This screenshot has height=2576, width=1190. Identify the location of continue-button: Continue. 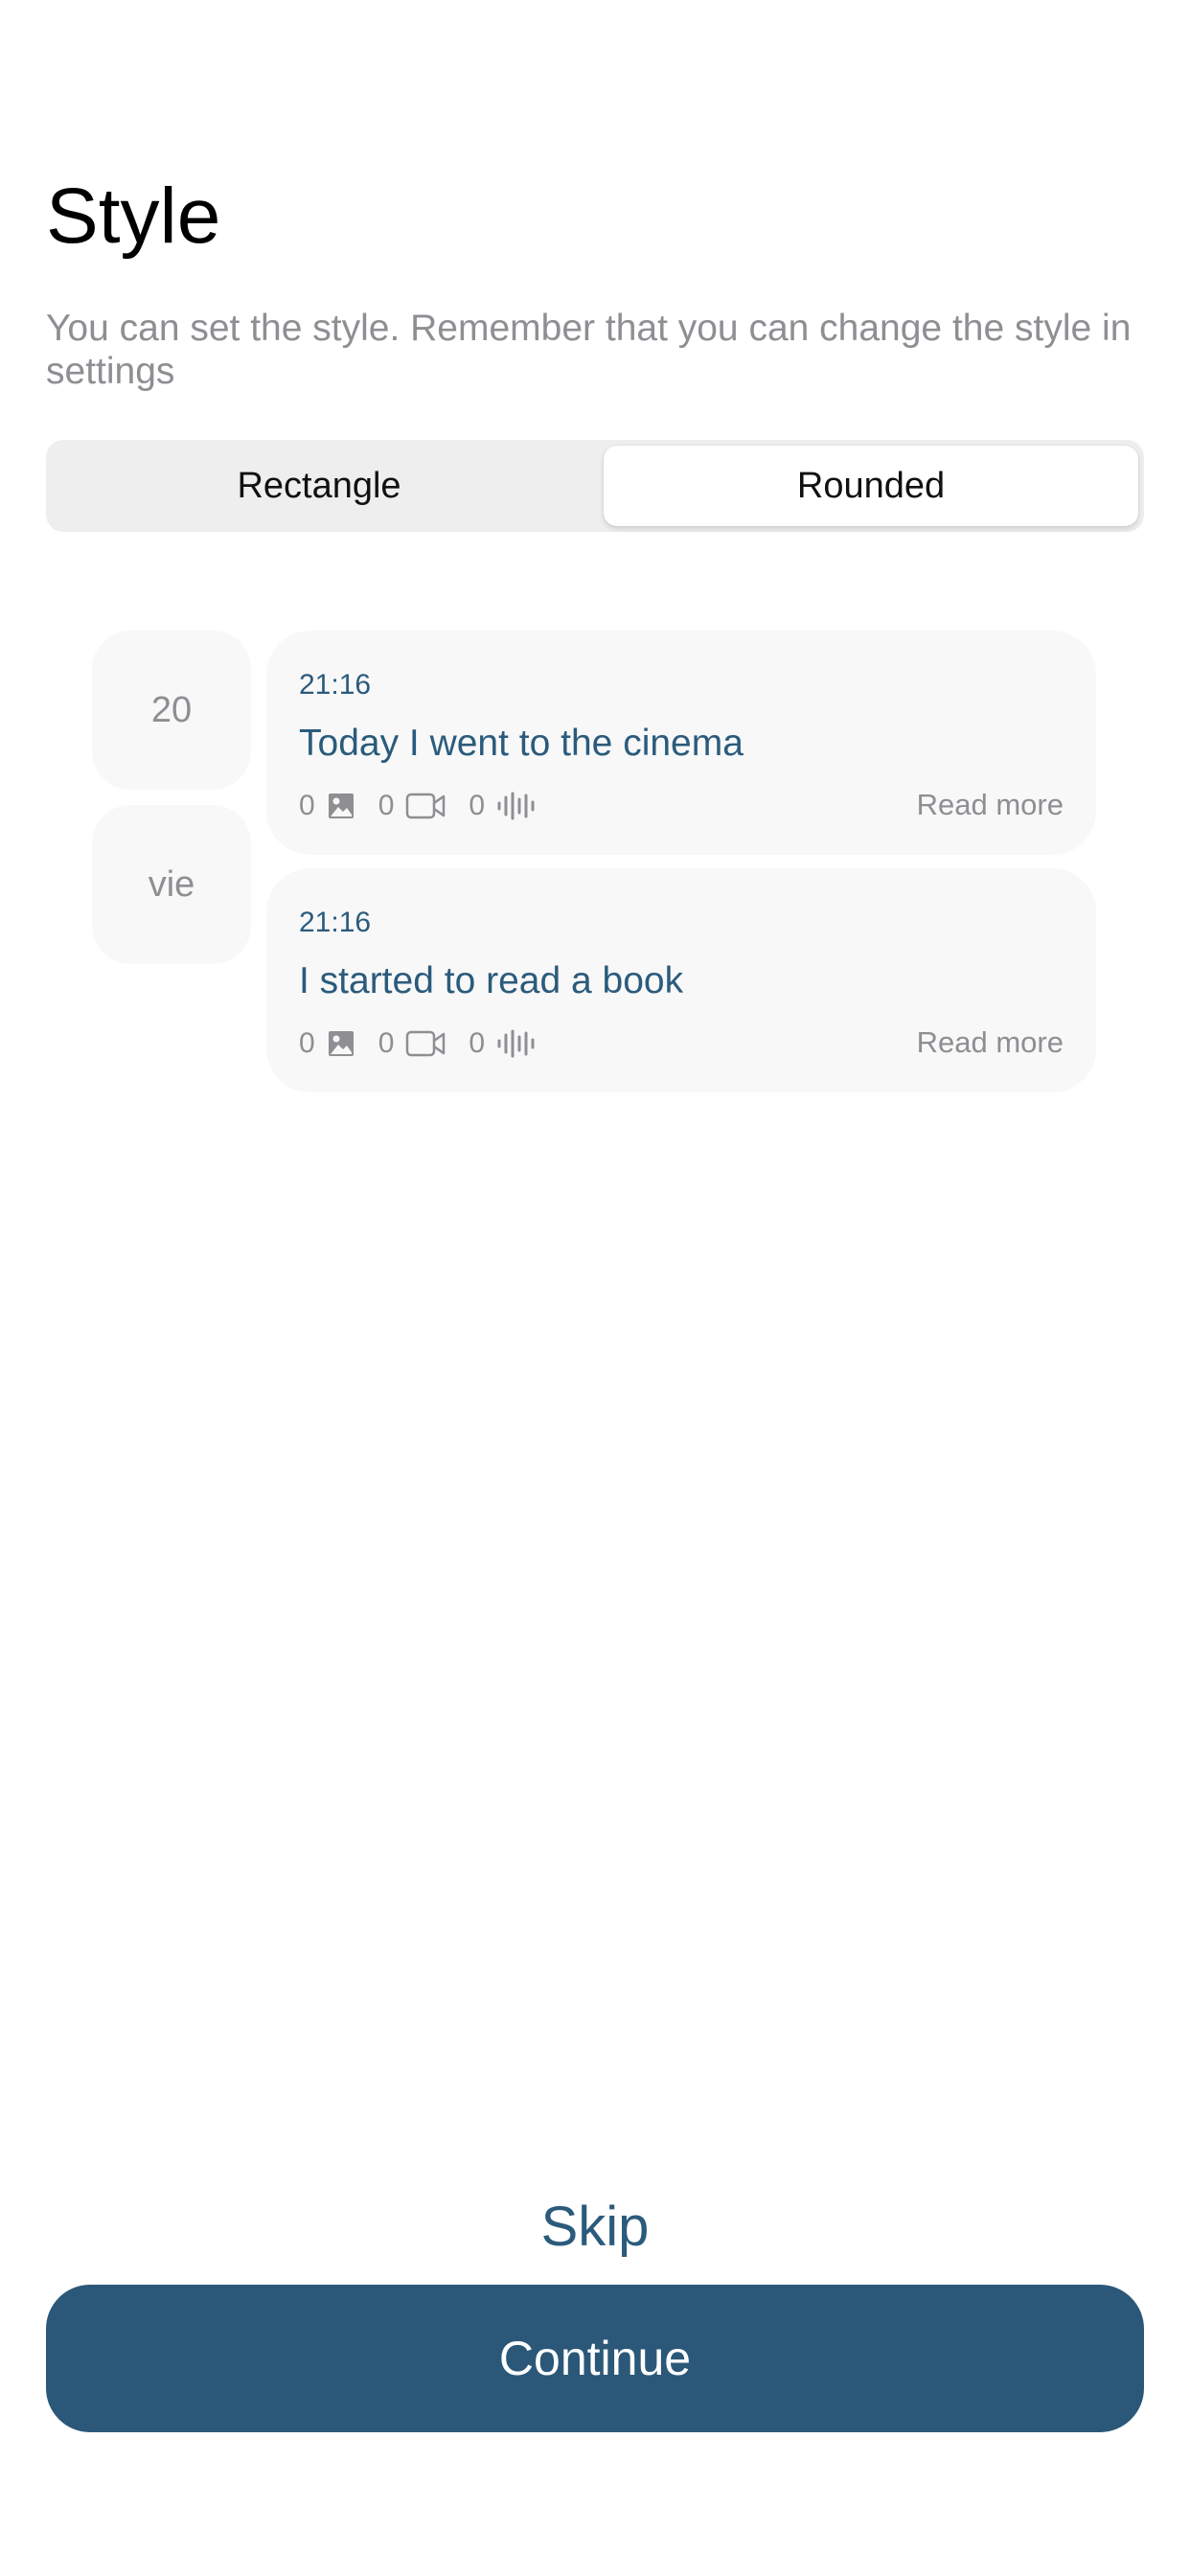
(595, 2358).